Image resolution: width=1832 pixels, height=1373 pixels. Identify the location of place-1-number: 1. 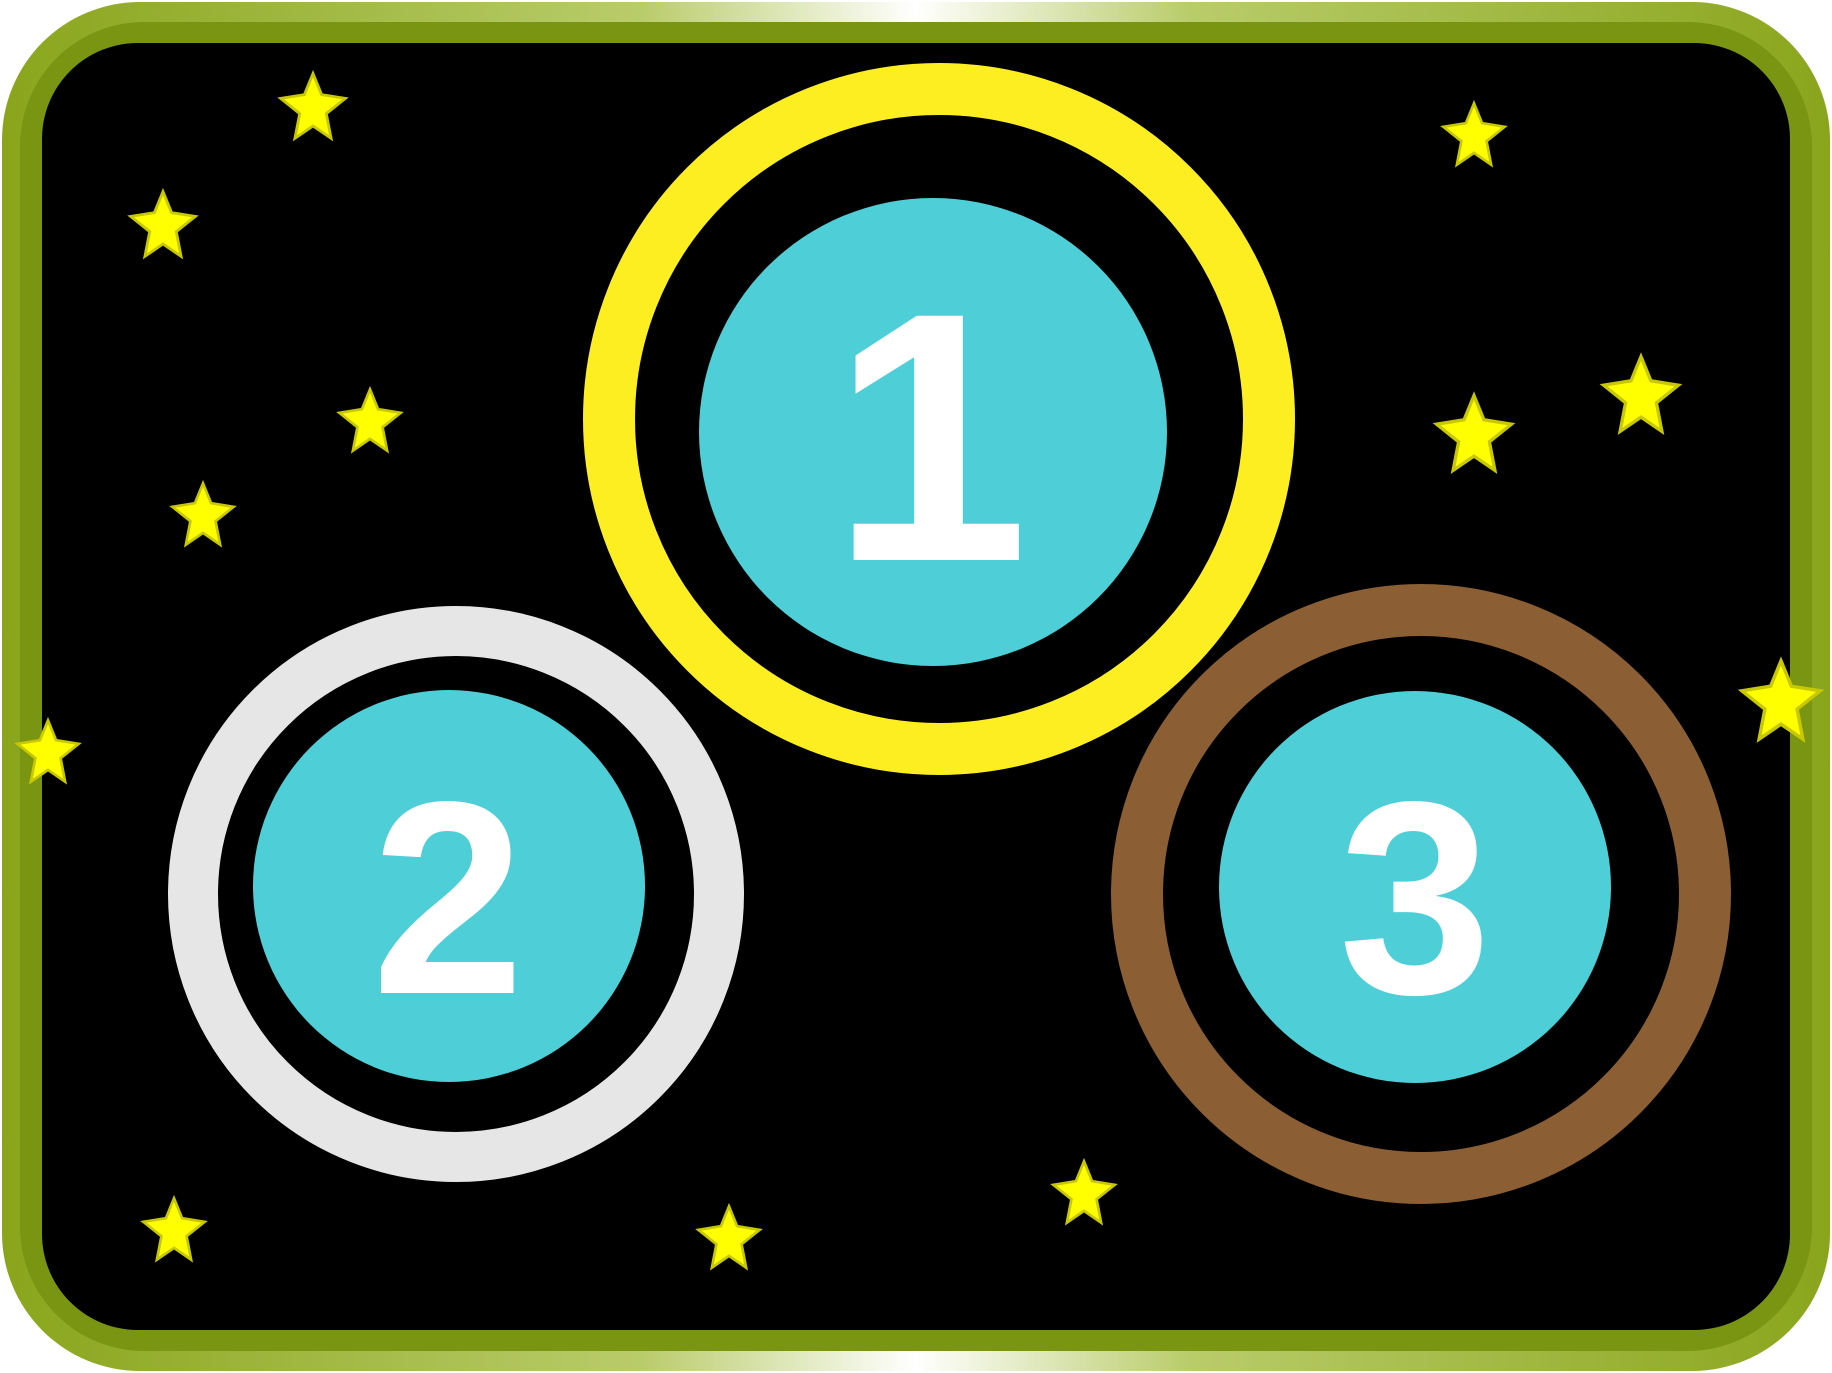
(929, 438).